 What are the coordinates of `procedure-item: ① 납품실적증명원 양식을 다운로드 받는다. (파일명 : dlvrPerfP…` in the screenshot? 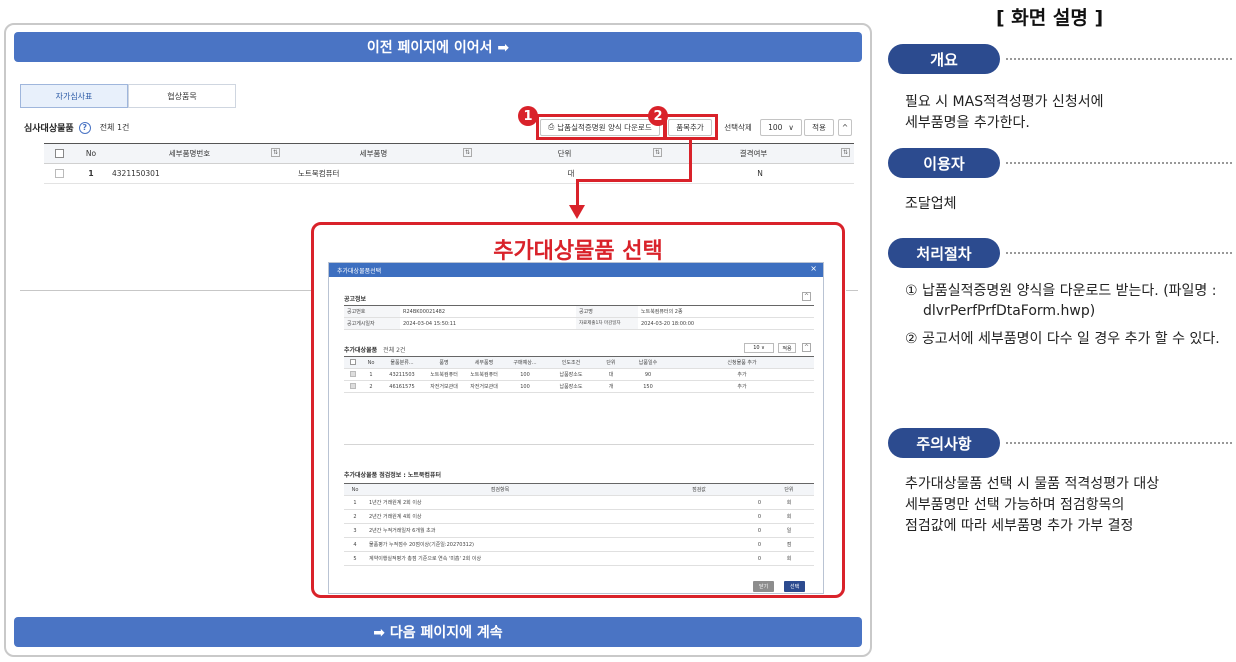 It's located at (1061, 301).